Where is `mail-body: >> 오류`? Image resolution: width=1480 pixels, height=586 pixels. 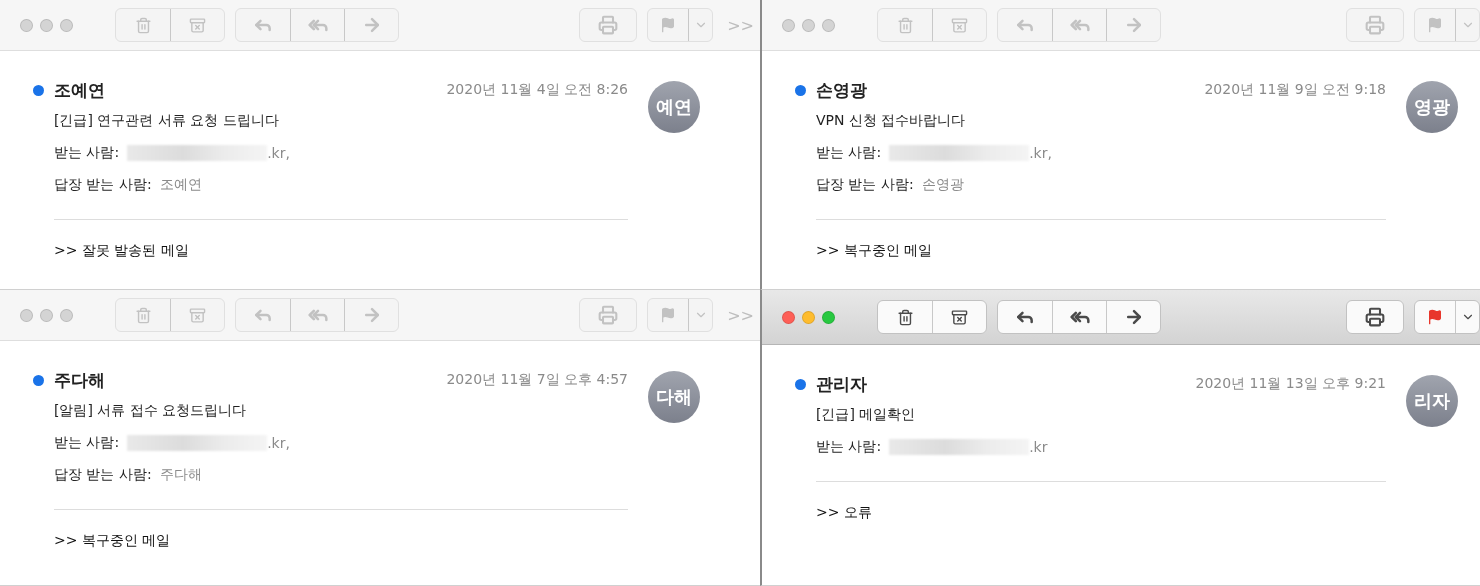
mail-body: >> 오류 is located at coordinates (844, 513).